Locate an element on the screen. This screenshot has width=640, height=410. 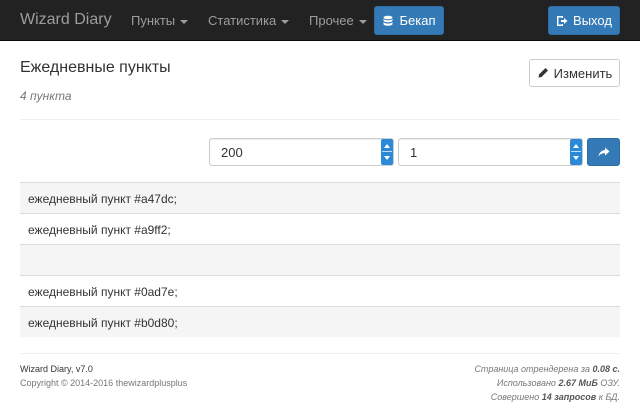
list-item: ежедневный пункт #0ad7e; is located at coordinates (320, 290).